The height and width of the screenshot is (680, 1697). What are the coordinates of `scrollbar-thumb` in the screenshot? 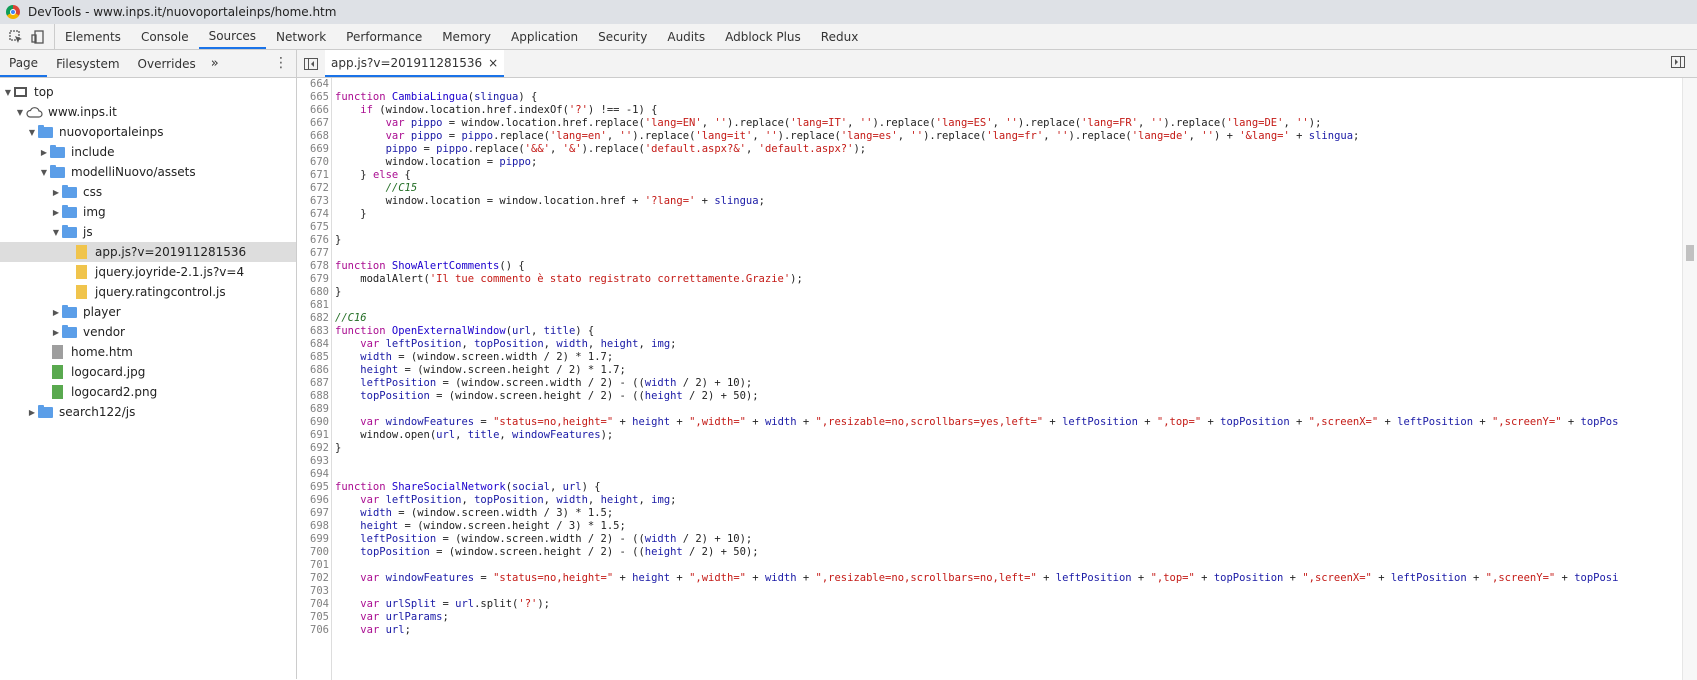 It's located at (1690, 253).